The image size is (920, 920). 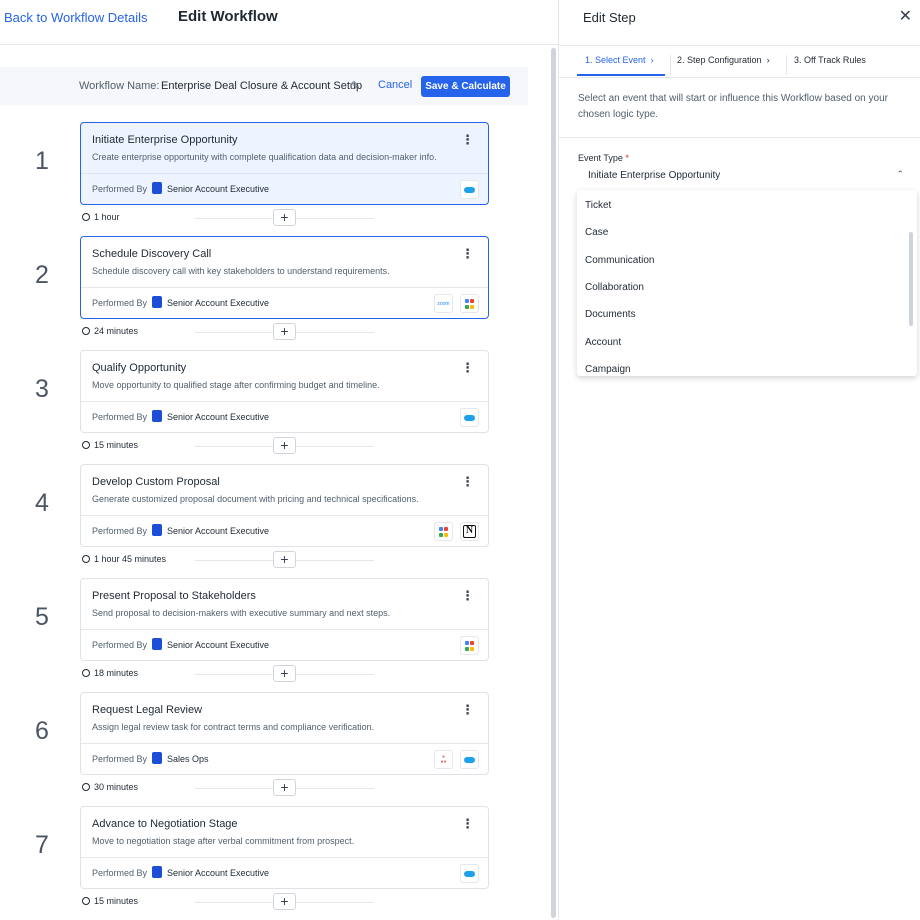 What do you see at coordinates (786, 65) in the screenshot?
I see `tab-separator` at bounding box center [786, 65].